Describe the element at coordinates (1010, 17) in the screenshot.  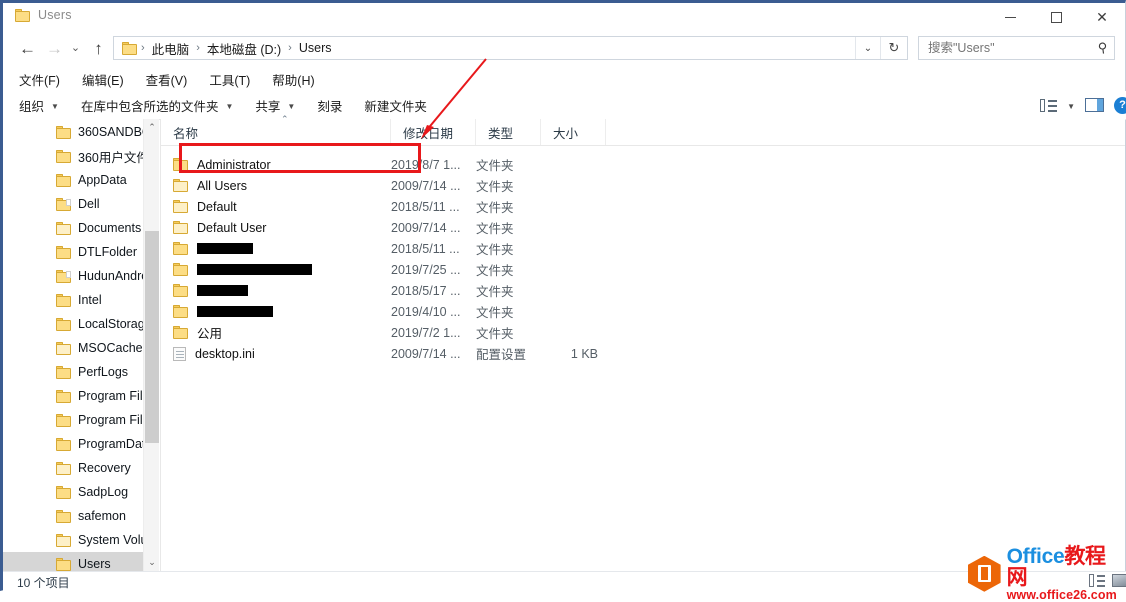
I see `minimize-button` at that location.